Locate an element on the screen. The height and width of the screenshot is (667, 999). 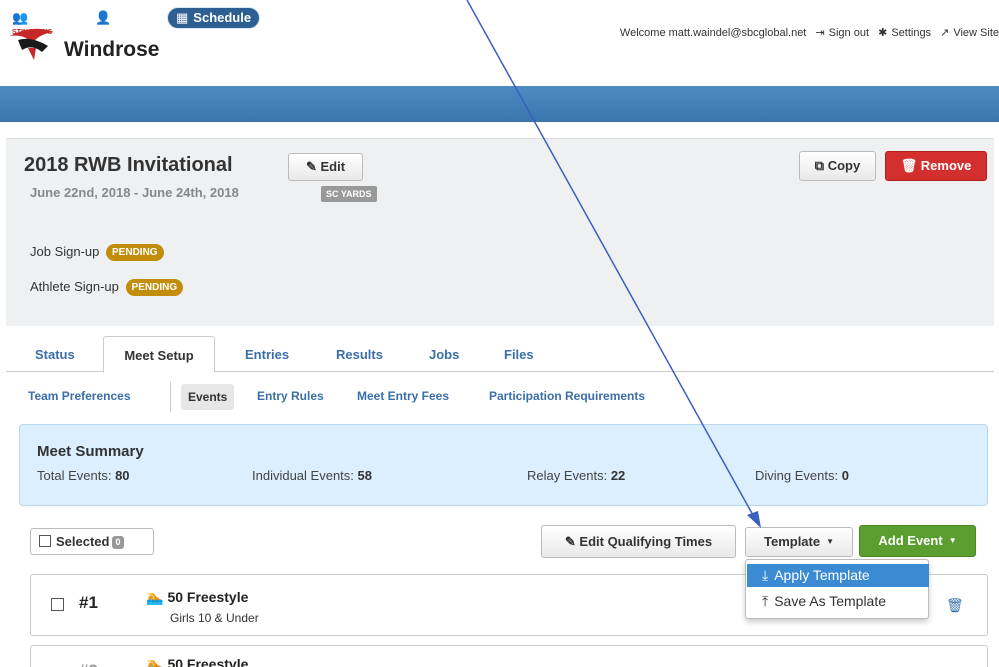
meet-summary-box is located at coordinates (503, 465).